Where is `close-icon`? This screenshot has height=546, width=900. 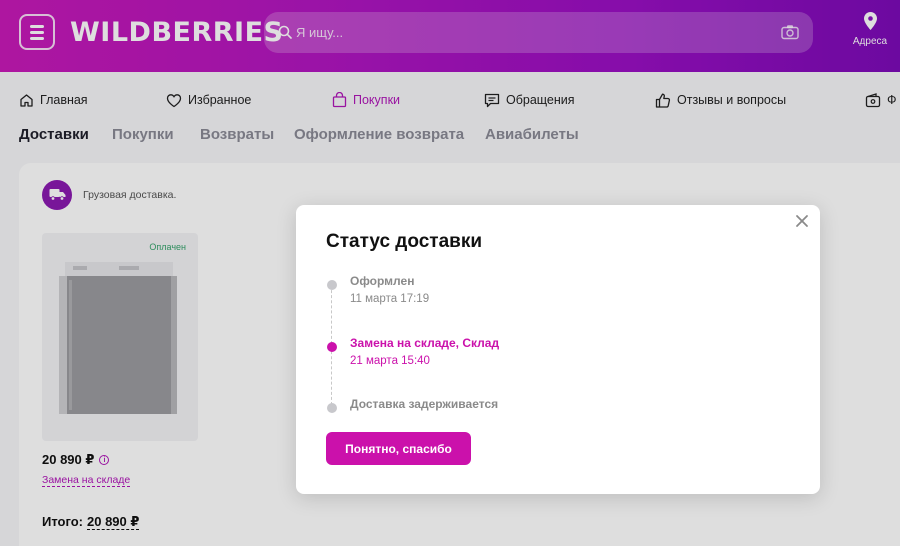 close-icon is located at coordinates (802, 221).